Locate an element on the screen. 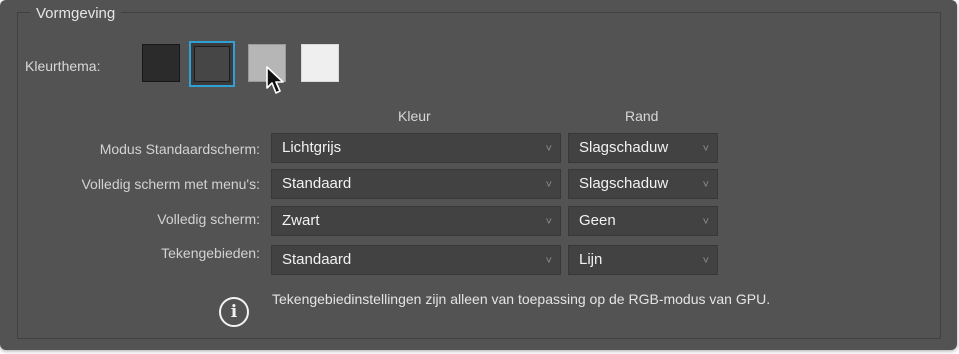 This screenshot has height=354, width=959. artboards-color-select: Standaard ˅ is located at coordinates (416, 260).